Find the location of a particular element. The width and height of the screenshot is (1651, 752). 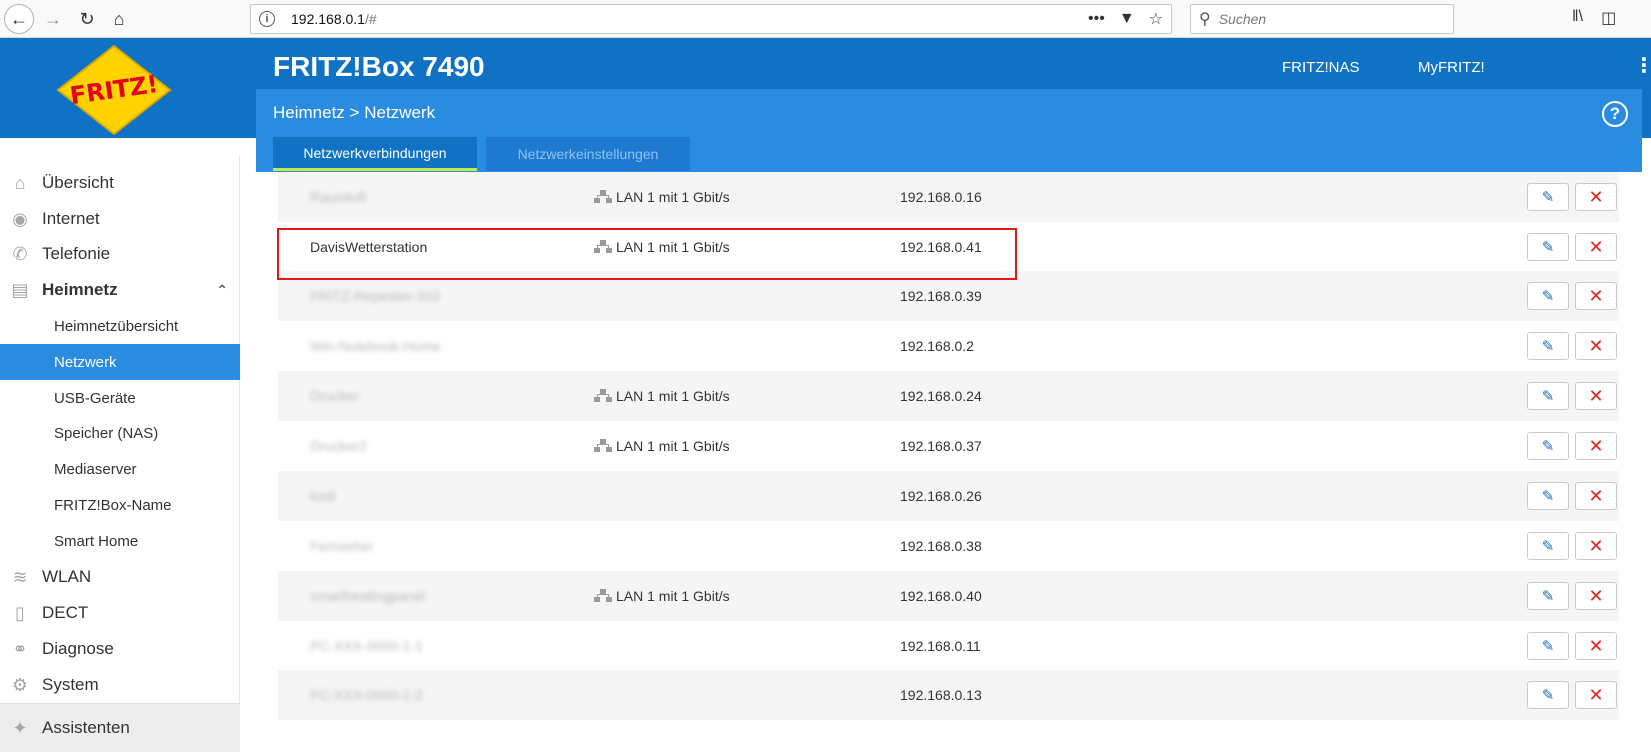

fritz-logo: FRITZ! is located at coordinates (114, 90).